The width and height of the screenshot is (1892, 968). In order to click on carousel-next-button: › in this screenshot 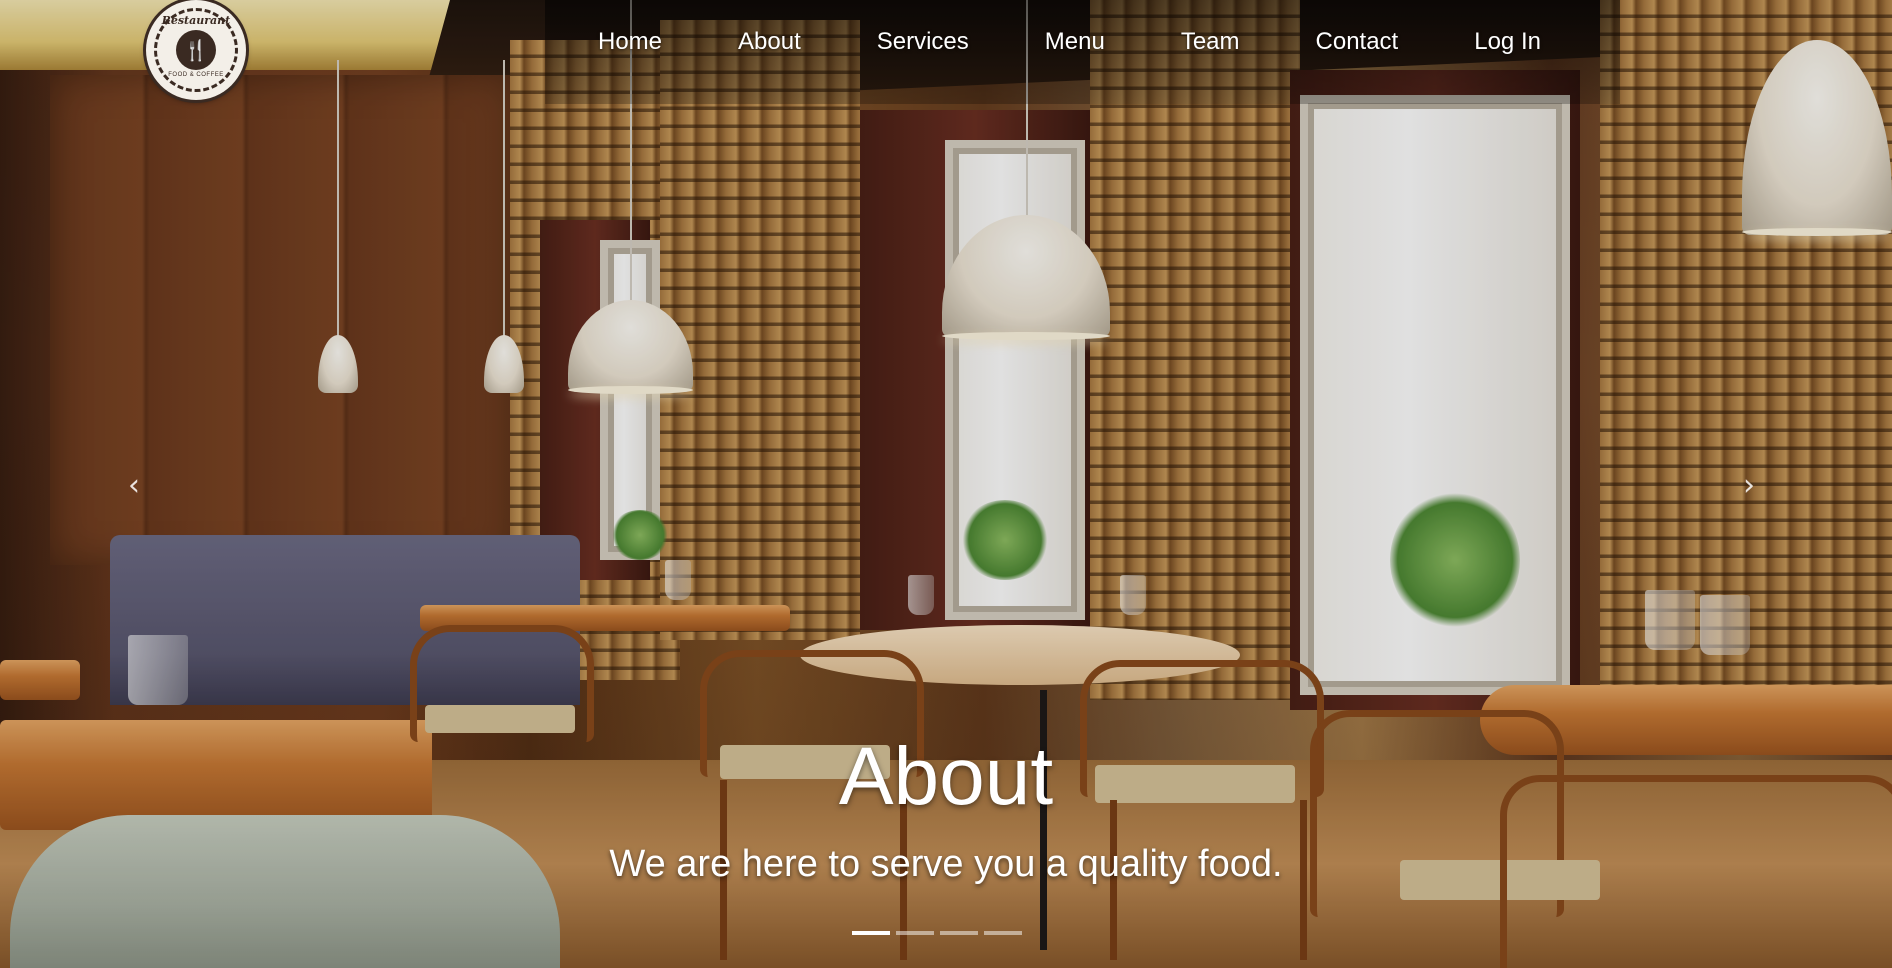, I will do `click(1749, 486)`.